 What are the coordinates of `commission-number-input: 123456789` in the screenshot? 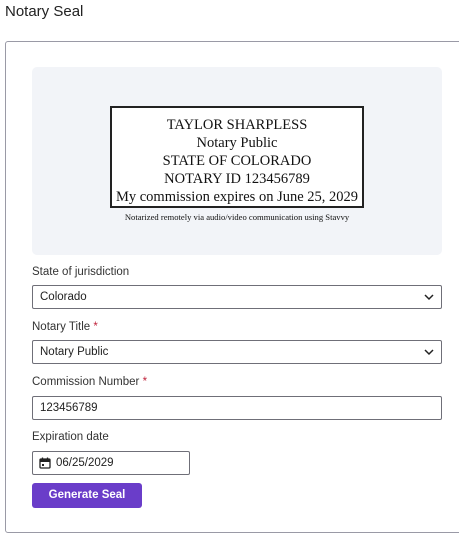 It's located at (237, 408).